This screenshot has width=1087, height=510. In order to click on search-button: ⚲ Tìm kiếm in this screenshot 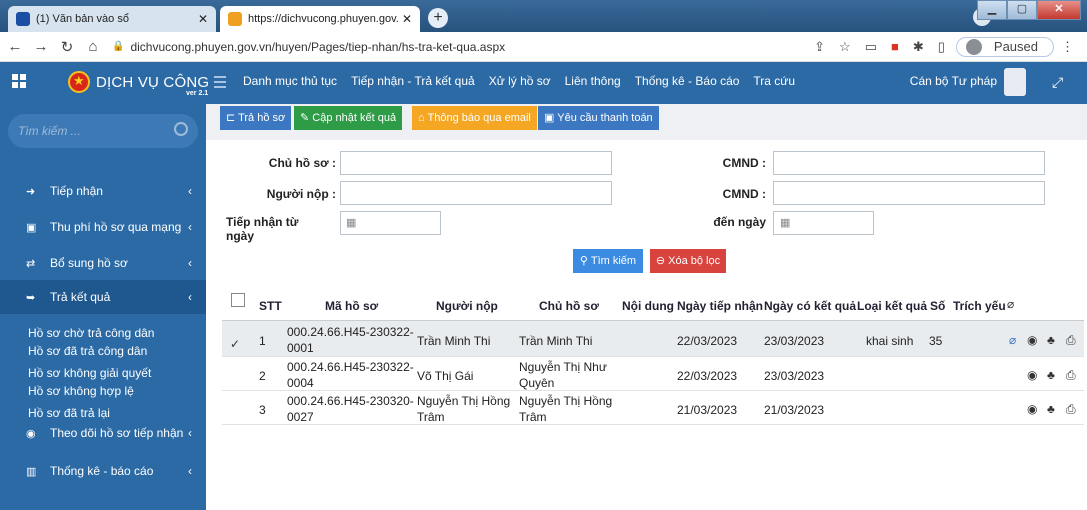, I will do `click(608, 261)`.